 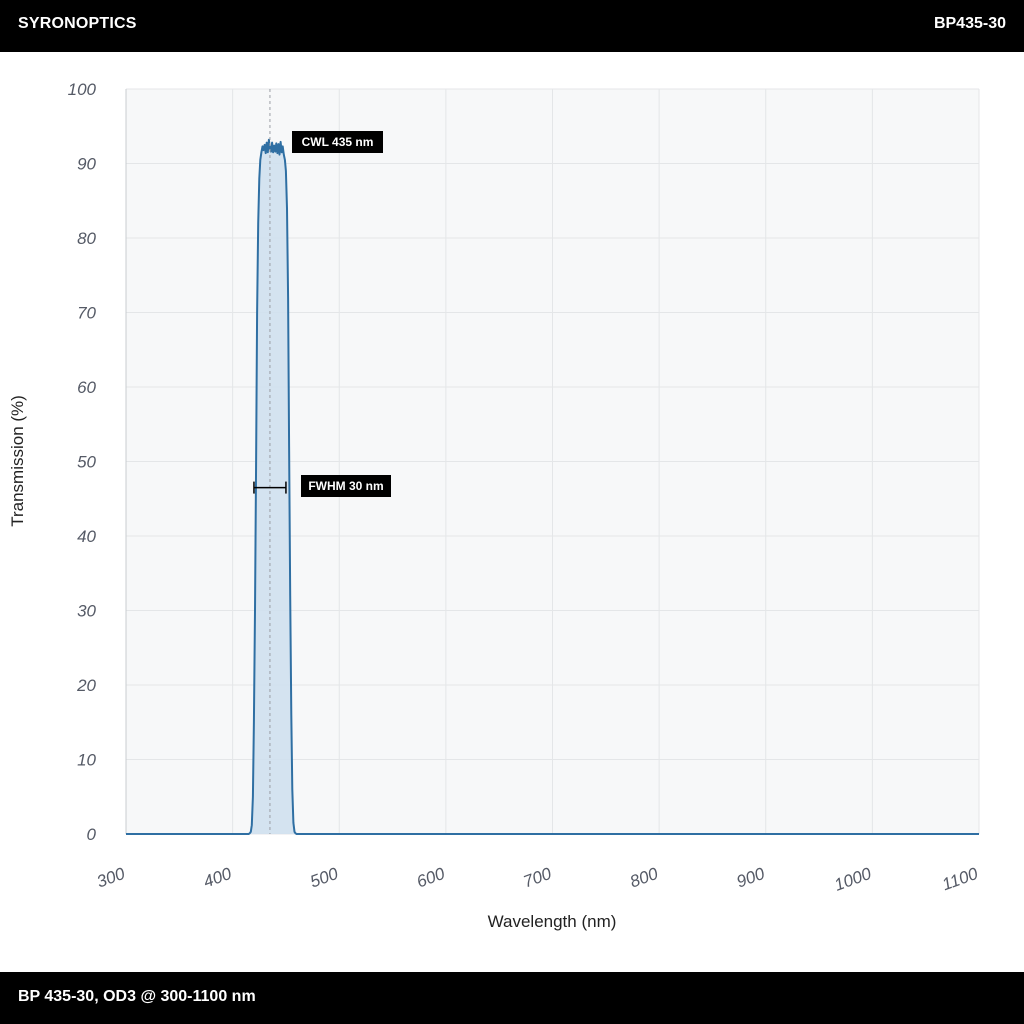 I want to click on y-tick-label: 90, so click(x=86, y=164).